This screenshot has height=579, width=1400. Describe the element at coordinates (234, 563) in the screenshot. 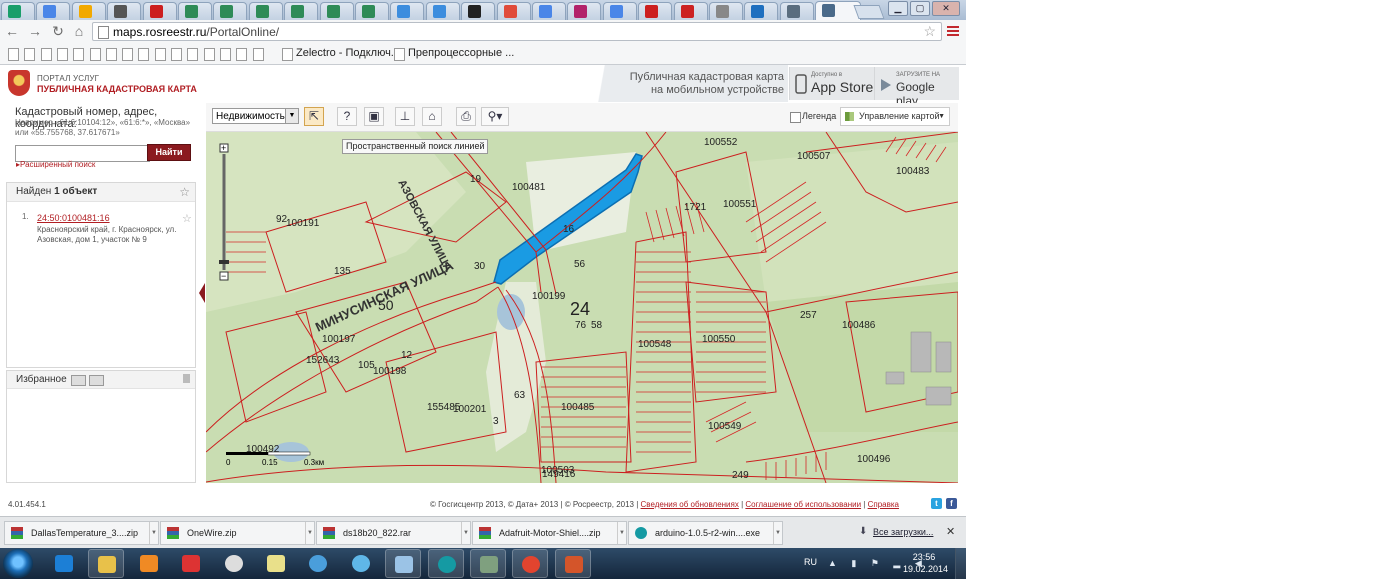

I see `clock-taskbar-icon` at that location.